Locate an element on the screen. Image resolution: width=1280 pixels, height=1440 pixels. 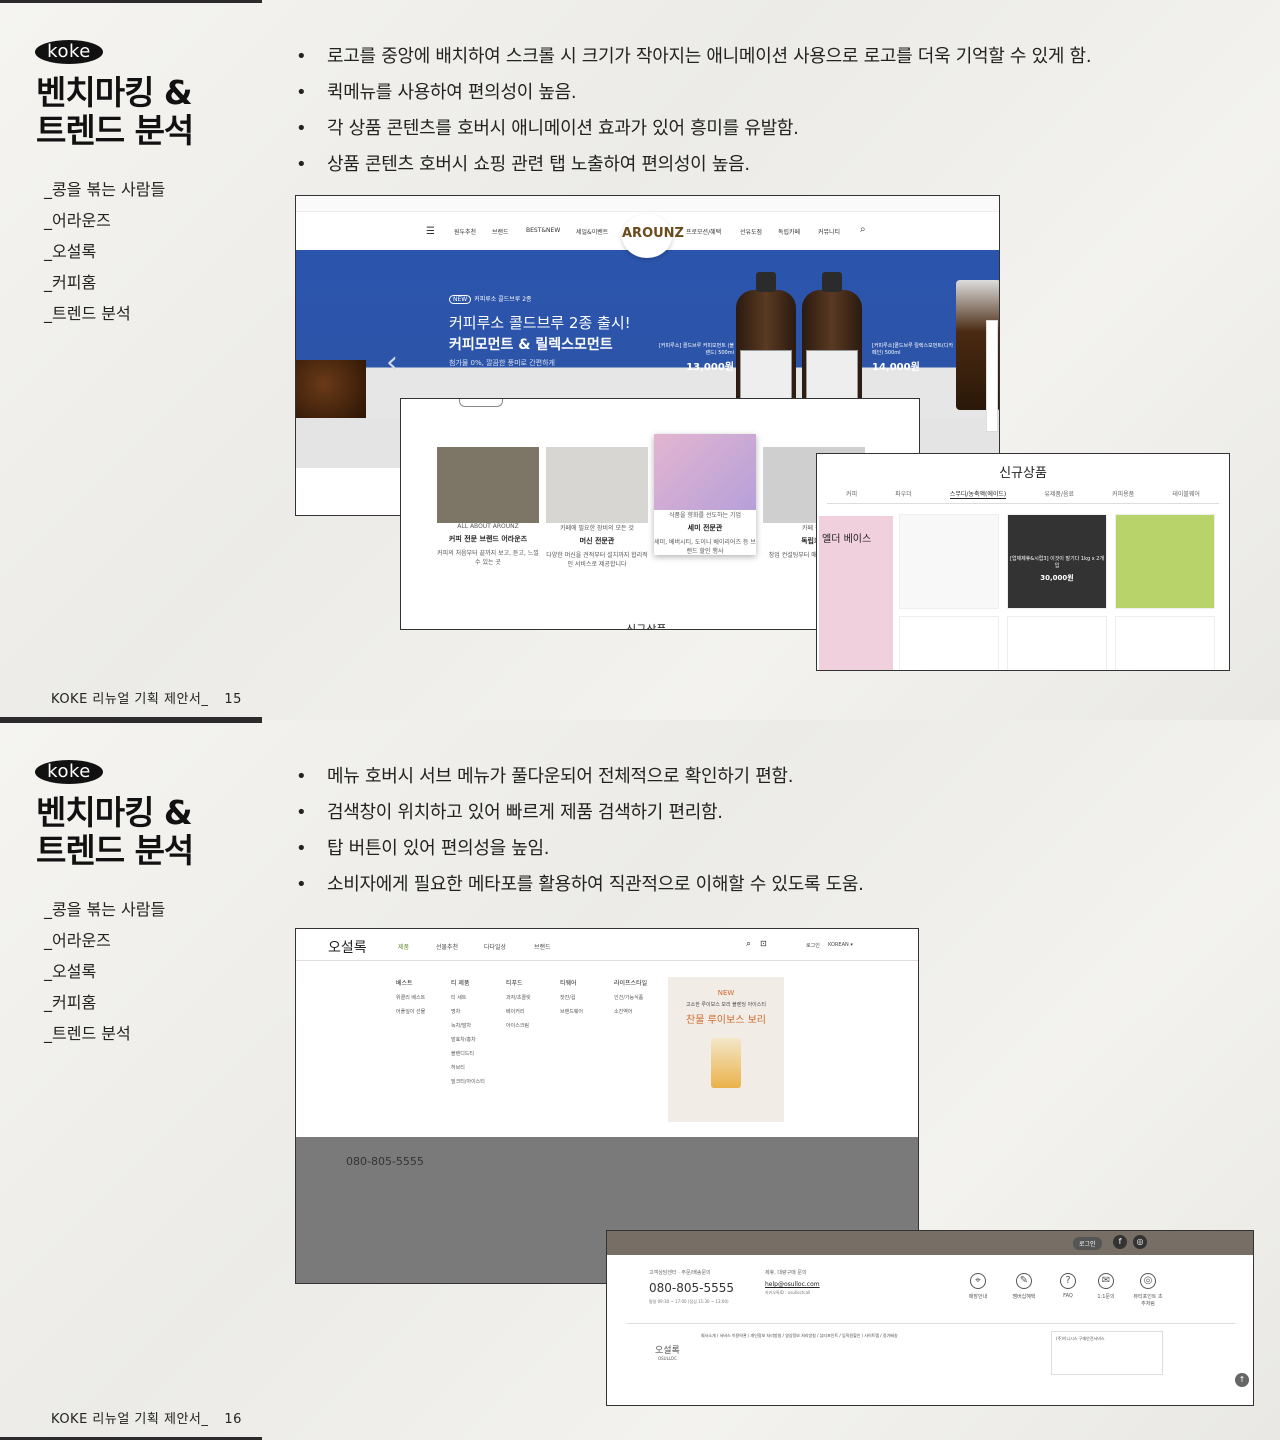
price: 14,000원 is located at coordinates (896, 367).